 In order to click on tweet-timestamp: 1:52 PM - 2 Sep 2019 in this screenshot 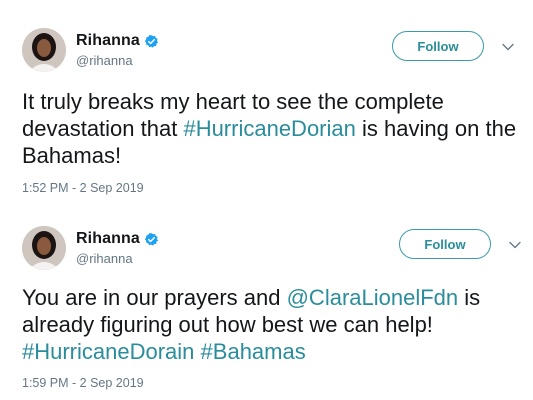, I will do `click(83, 188)`.